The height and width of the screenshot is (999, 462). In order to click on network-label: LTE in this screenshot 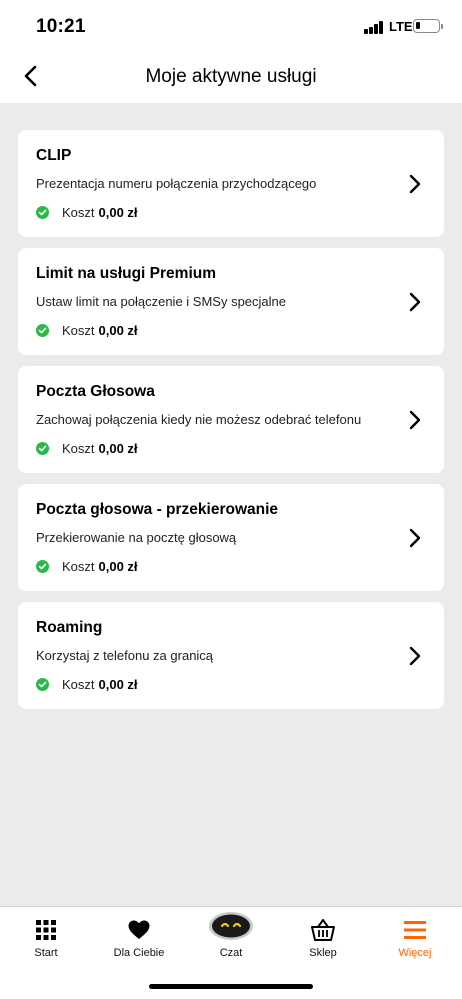, I will do `click(401, 26)`.